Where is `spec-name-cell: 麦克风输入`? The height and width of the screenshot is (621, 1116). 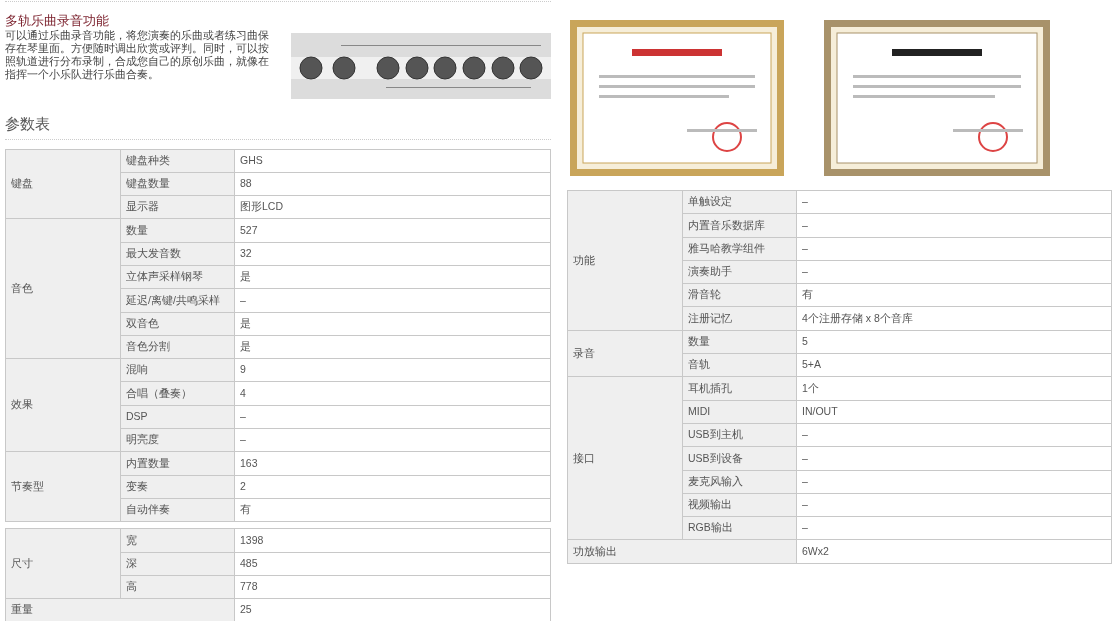
spec-name-cell: 麦克风输入 is located at coordinates (739, 482).